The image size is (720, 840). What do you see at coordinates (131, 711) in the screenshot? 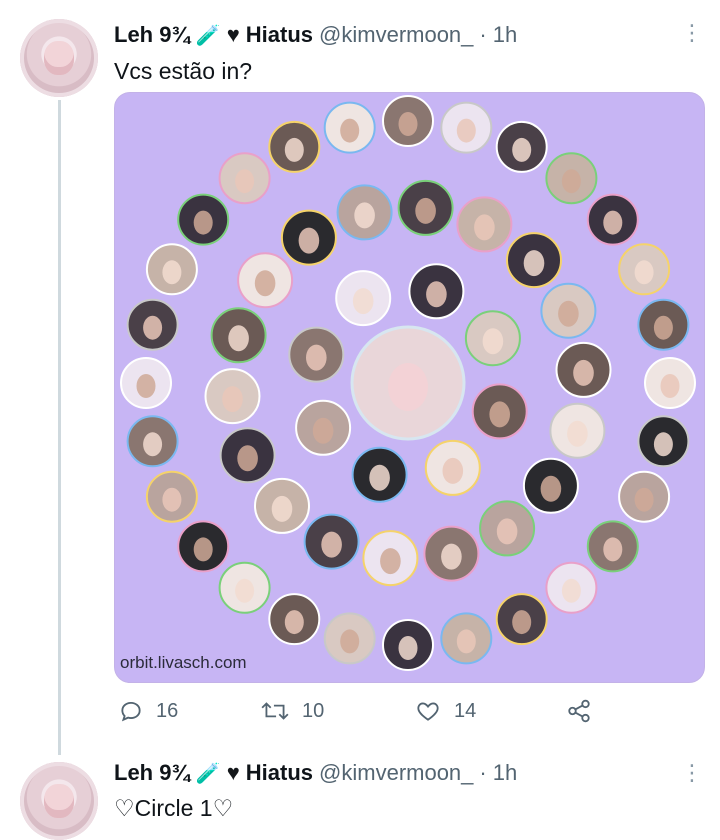
I see `reply-icon` at bounding box center [131, 711].